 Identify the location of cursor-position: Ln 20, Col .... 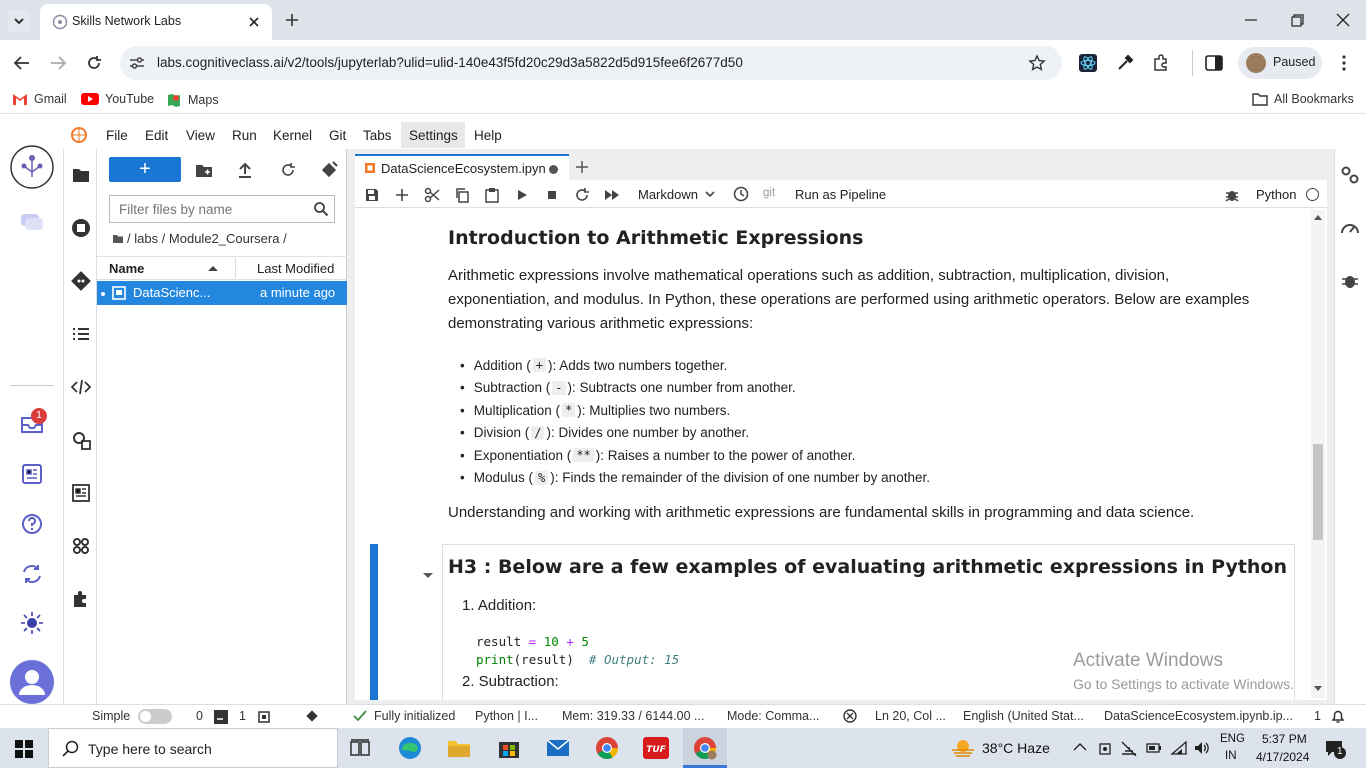
(910, 716).